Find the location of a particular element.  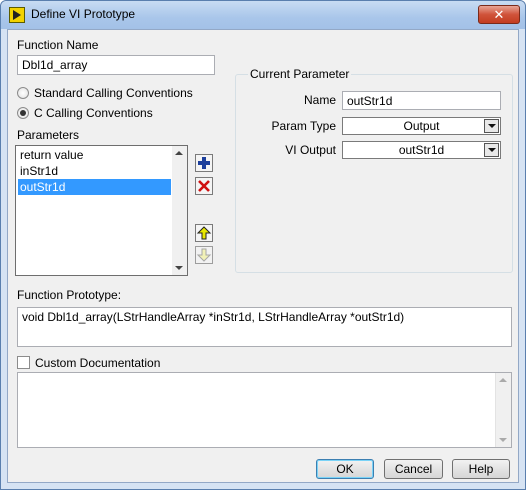

arrow-up-icon is located at coordinates (204, 233).